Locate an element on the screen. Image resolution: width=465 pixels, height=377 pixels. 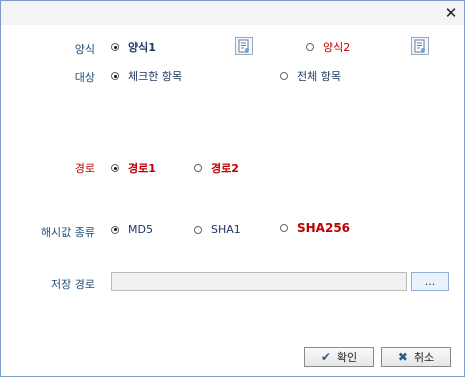
ok-button: ✔ 확인 is located at coordinates (339, 357).